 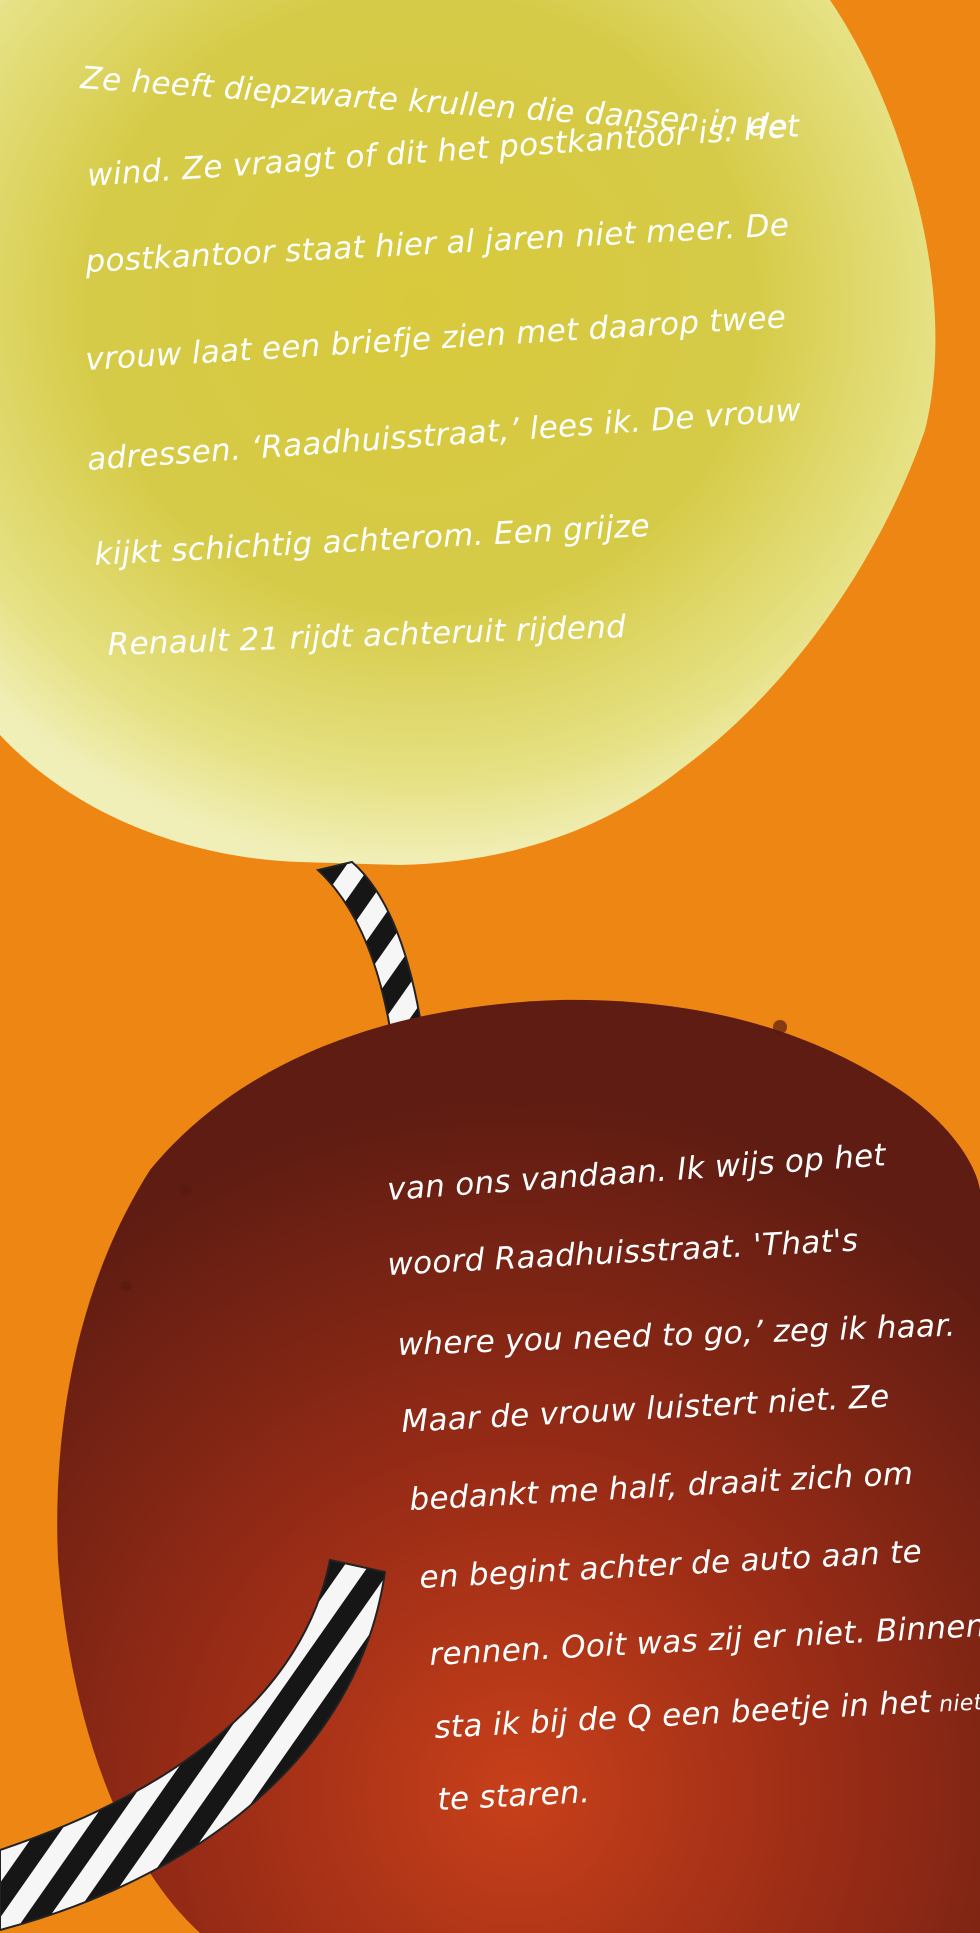 I want to click on poem-small-word: niets, so click(x=959, y=1704).